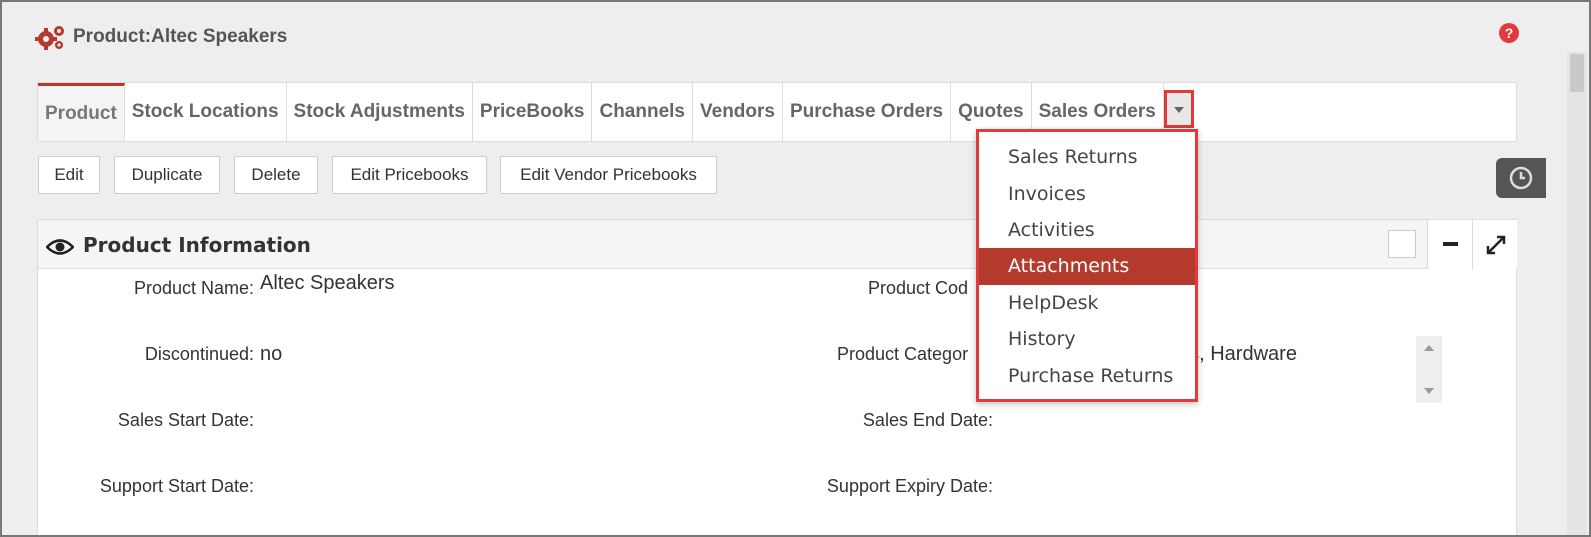 The image size is (1591, 537). Describe the element at coordinates (777, 244) in the screenshot. I see `panel-header: Product Information` at that location.